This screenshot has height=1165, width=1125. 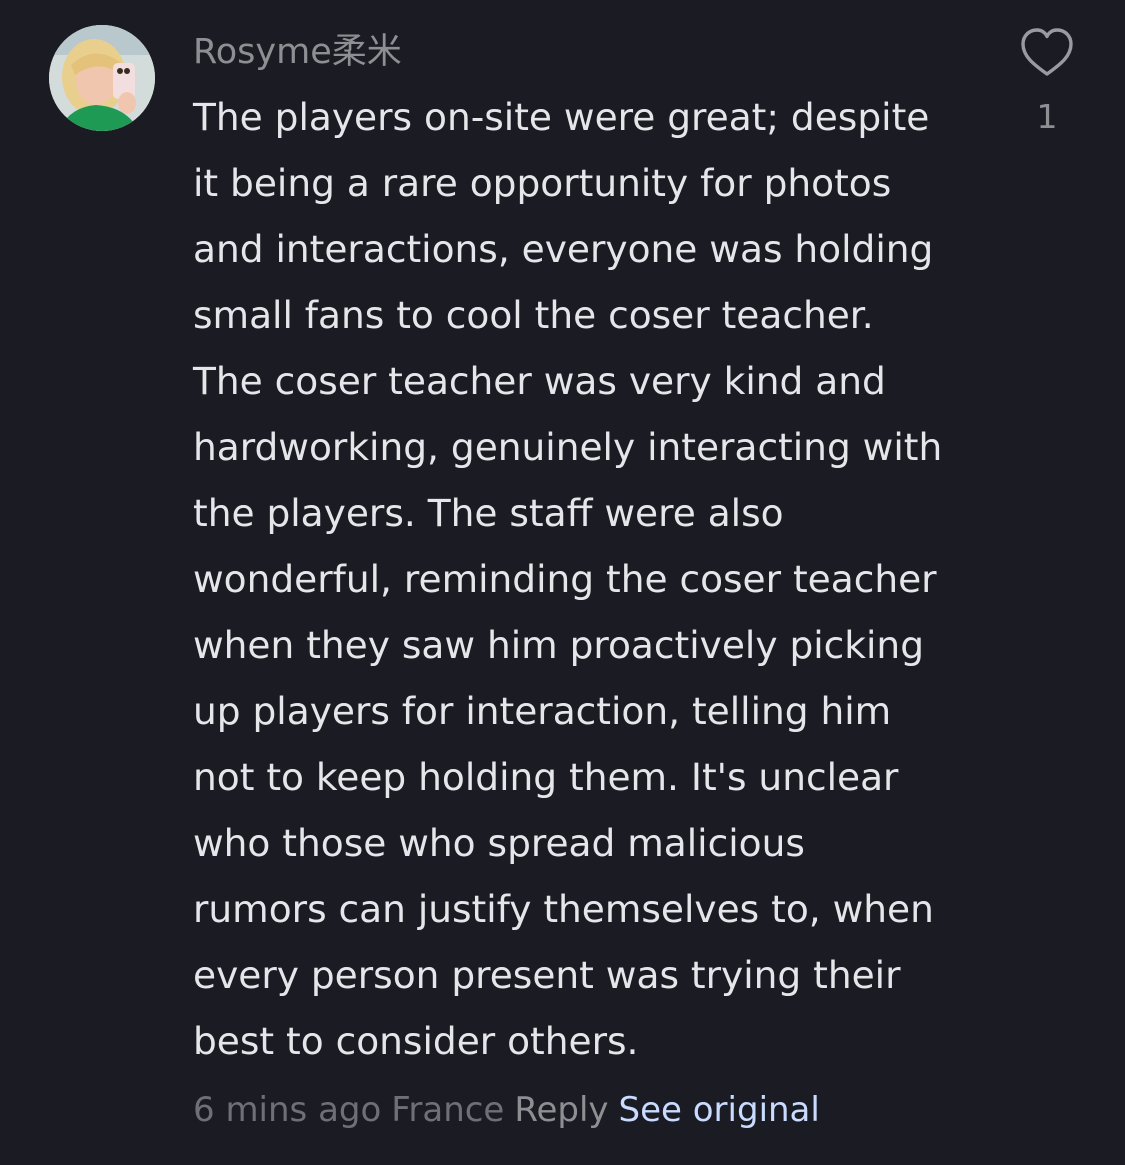 What do you see at coordinates (561, 1110) in the screenshot?
I see `reply-button: Reply` at bounding box center [561, 1110].